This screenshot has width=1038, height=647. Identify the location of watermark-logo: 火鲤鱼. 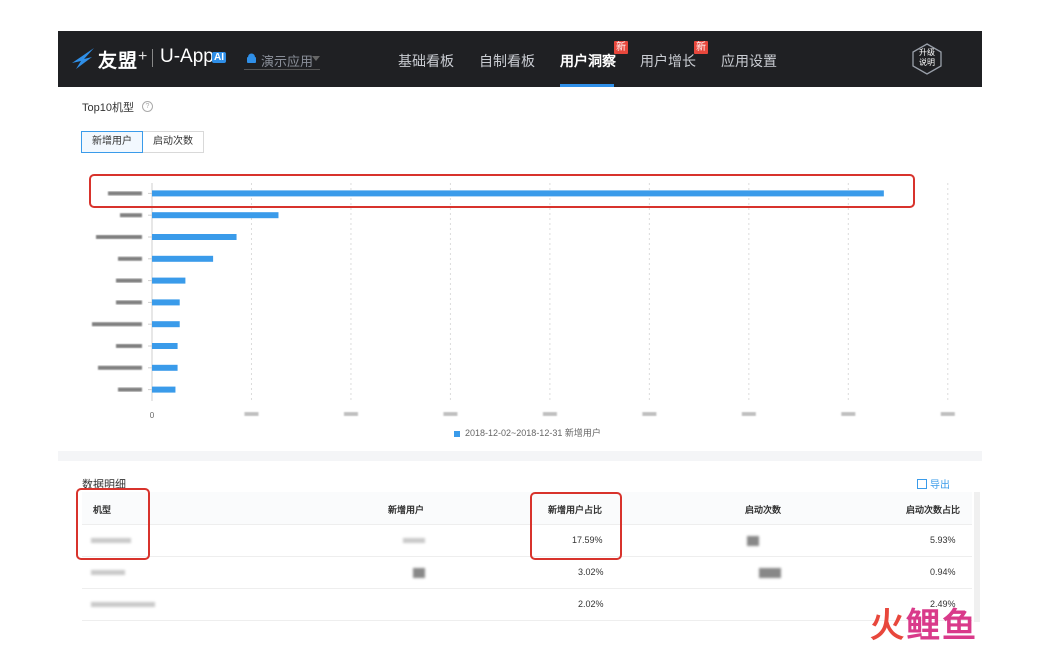
(924, 622).